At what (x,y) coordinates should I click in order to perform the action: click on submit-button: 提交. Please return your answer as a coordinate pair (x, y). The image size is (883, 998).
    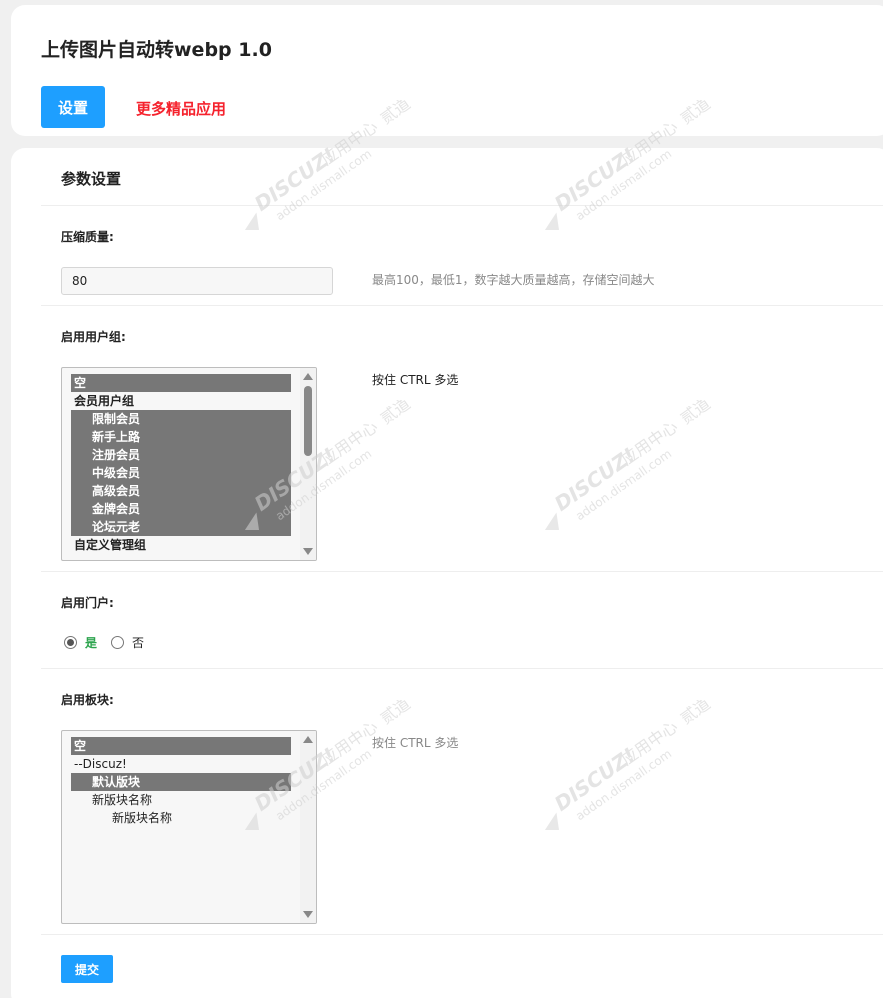
    Looking at the image, I should click on (87, 969).